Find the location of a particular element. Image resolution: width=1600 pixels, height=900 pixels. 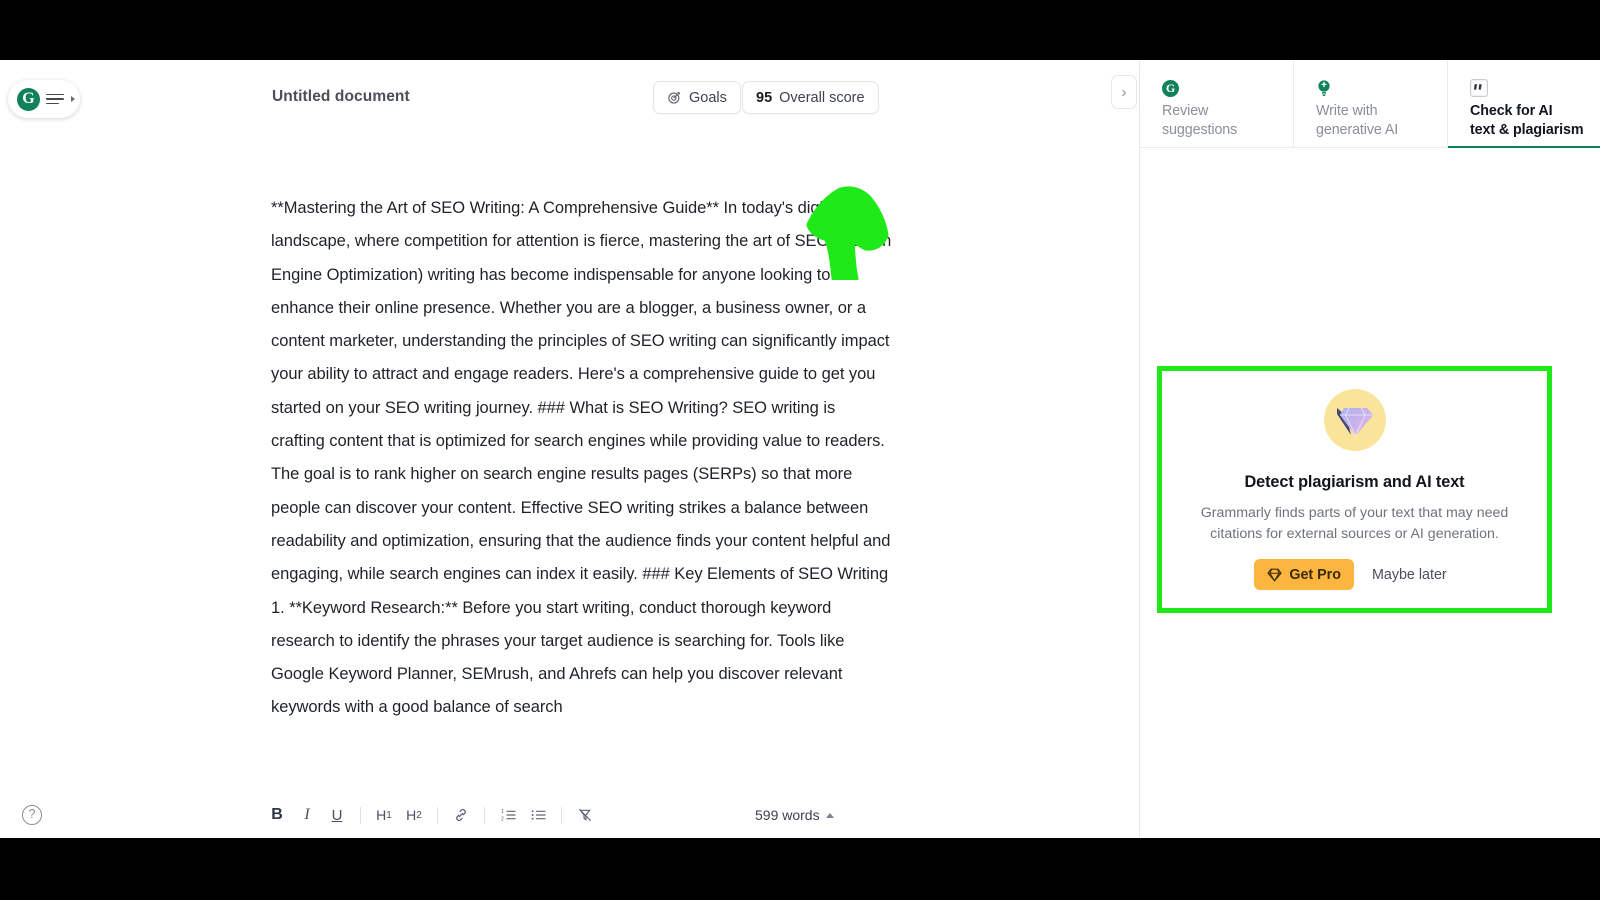

numbered-list-icon: 1 2 is located at coordinates (508, 815).